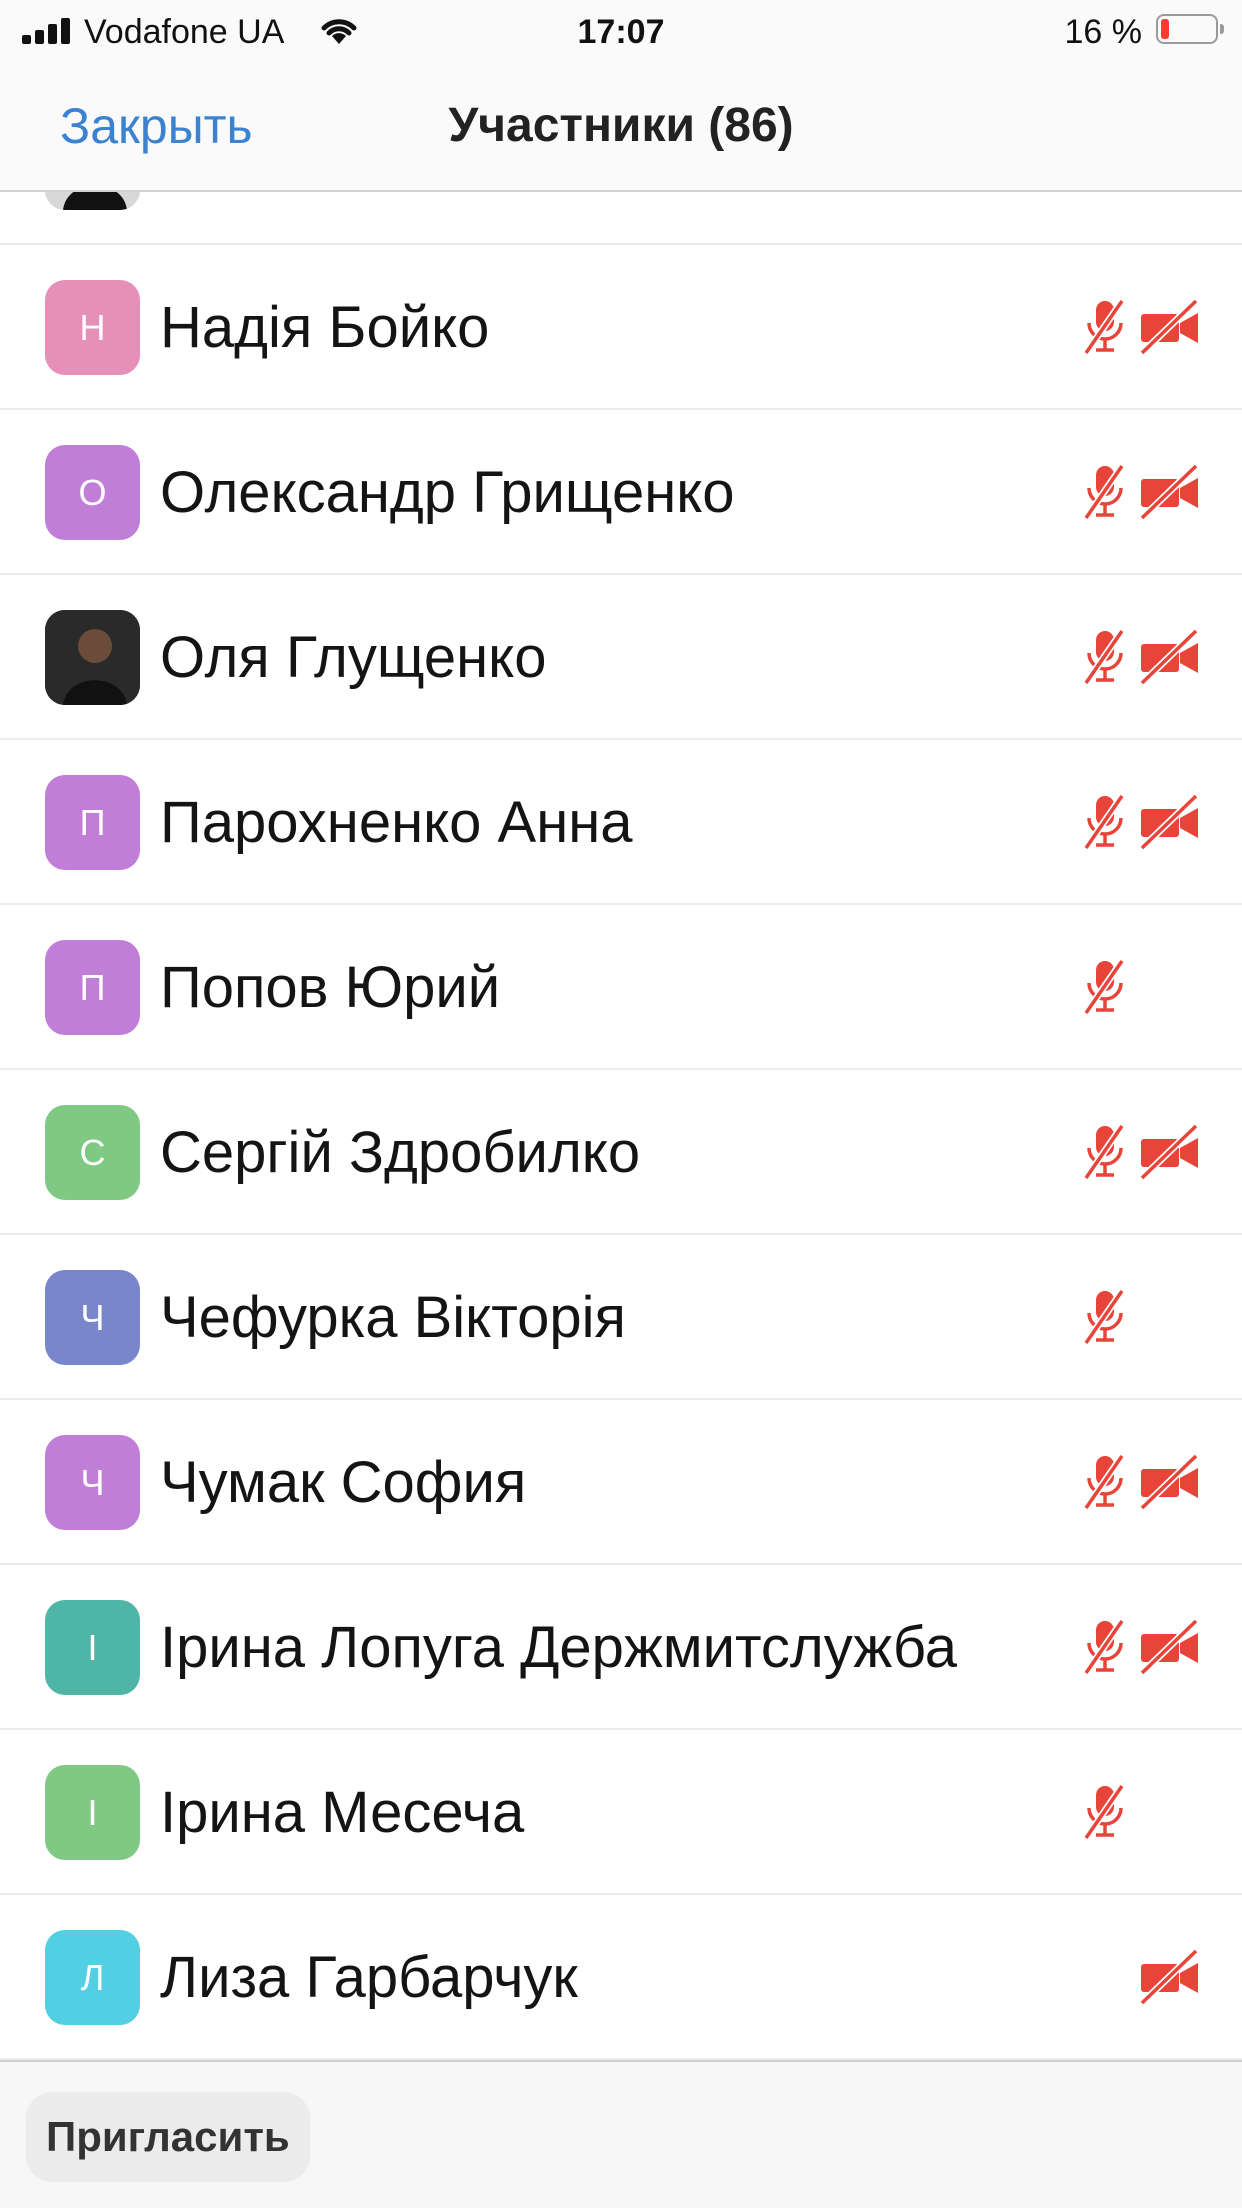  I want to click on status-bar: Vodafone UA 17:07 16 %, so click(621, 32).